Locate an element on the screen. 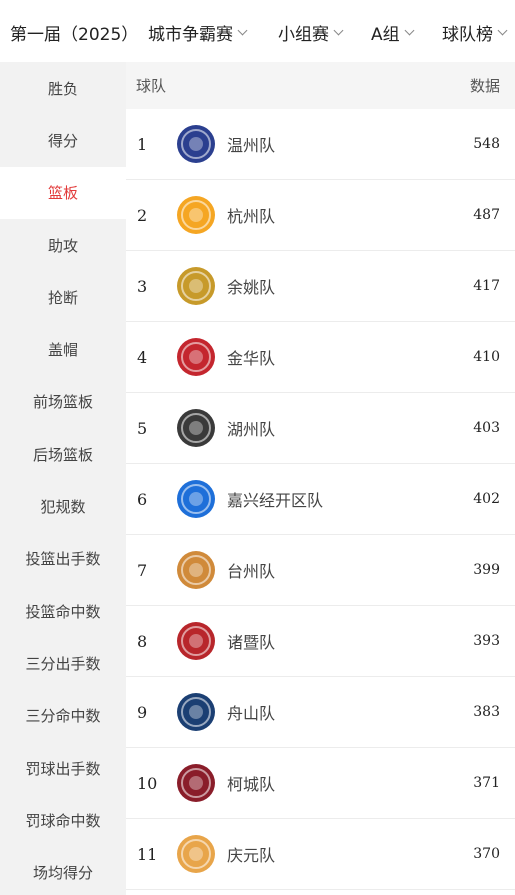  table-row: 3 余姚队 417 is located at coordinates (320, 286).